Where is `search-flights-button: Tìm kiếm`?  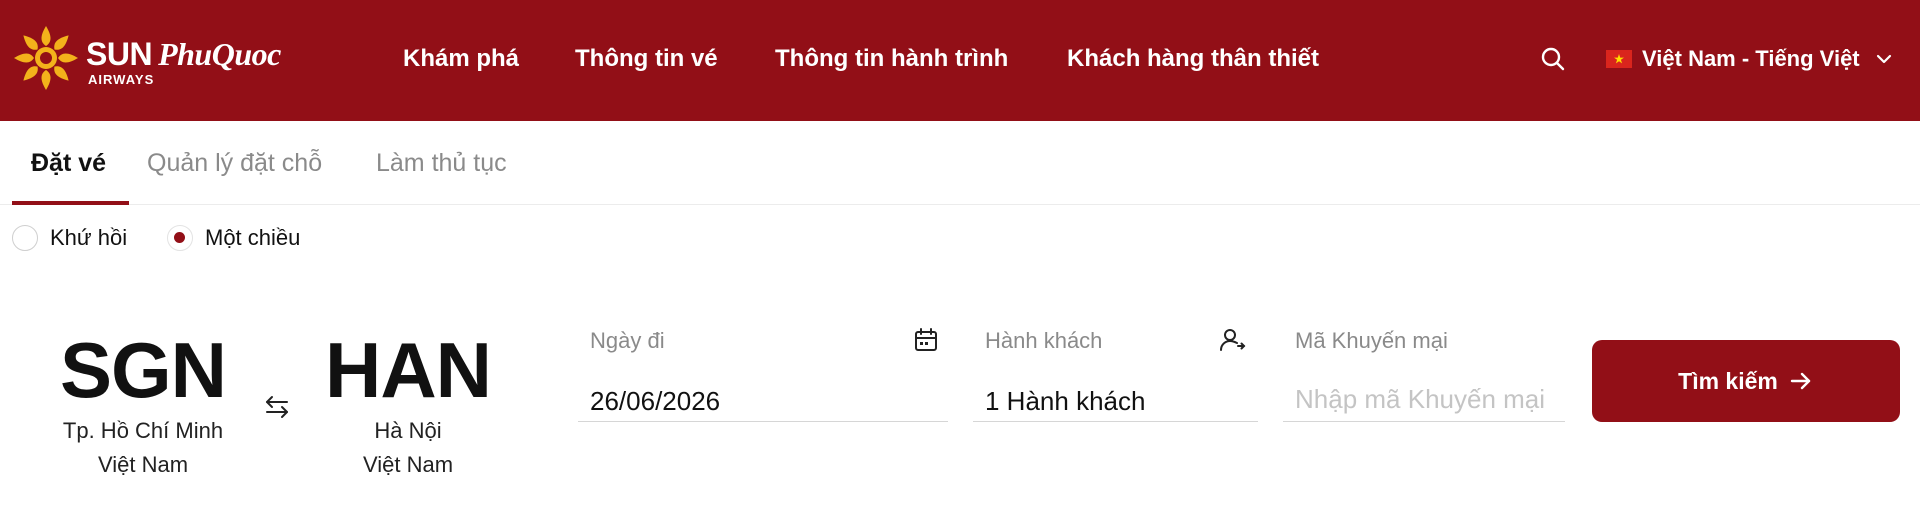
search-flights-button: Tìm kiếm is located at coordinates (1746, 381).